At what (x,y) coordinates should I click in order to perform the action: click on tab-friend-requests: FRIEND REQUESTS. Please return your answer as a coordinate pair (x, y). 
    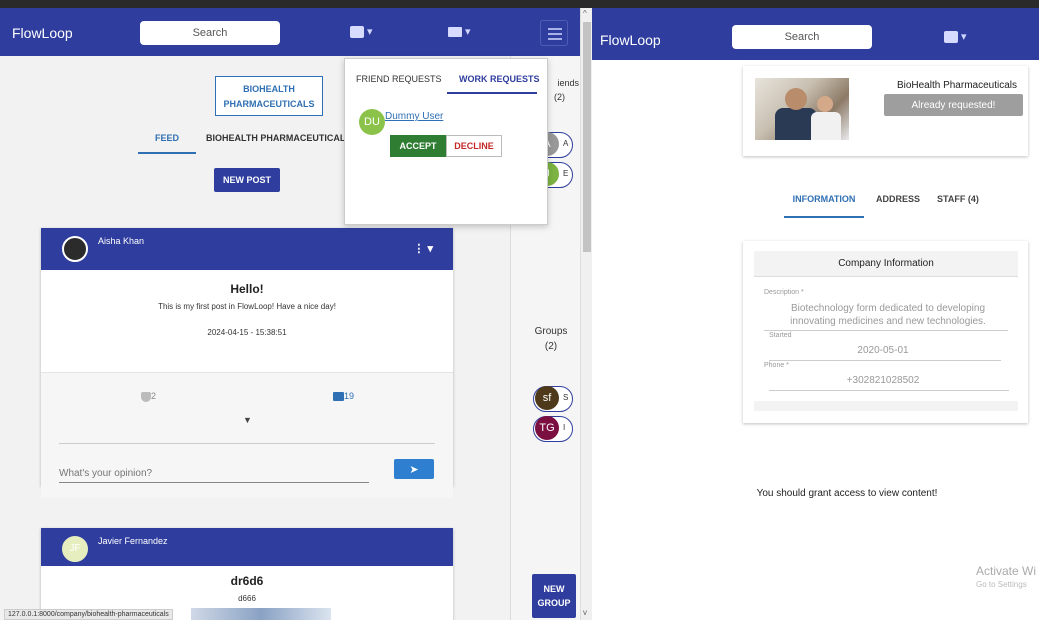
    Looking at the image, I should click on (399, 79).